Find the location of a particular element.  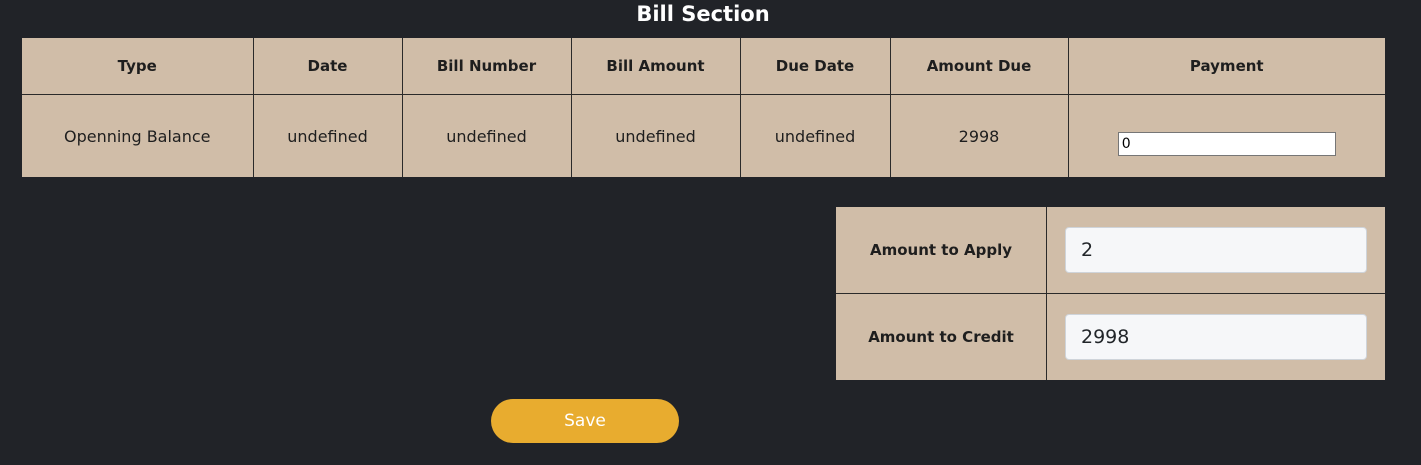

amount-to-credit-cell is located at coordinates (1215, 336).